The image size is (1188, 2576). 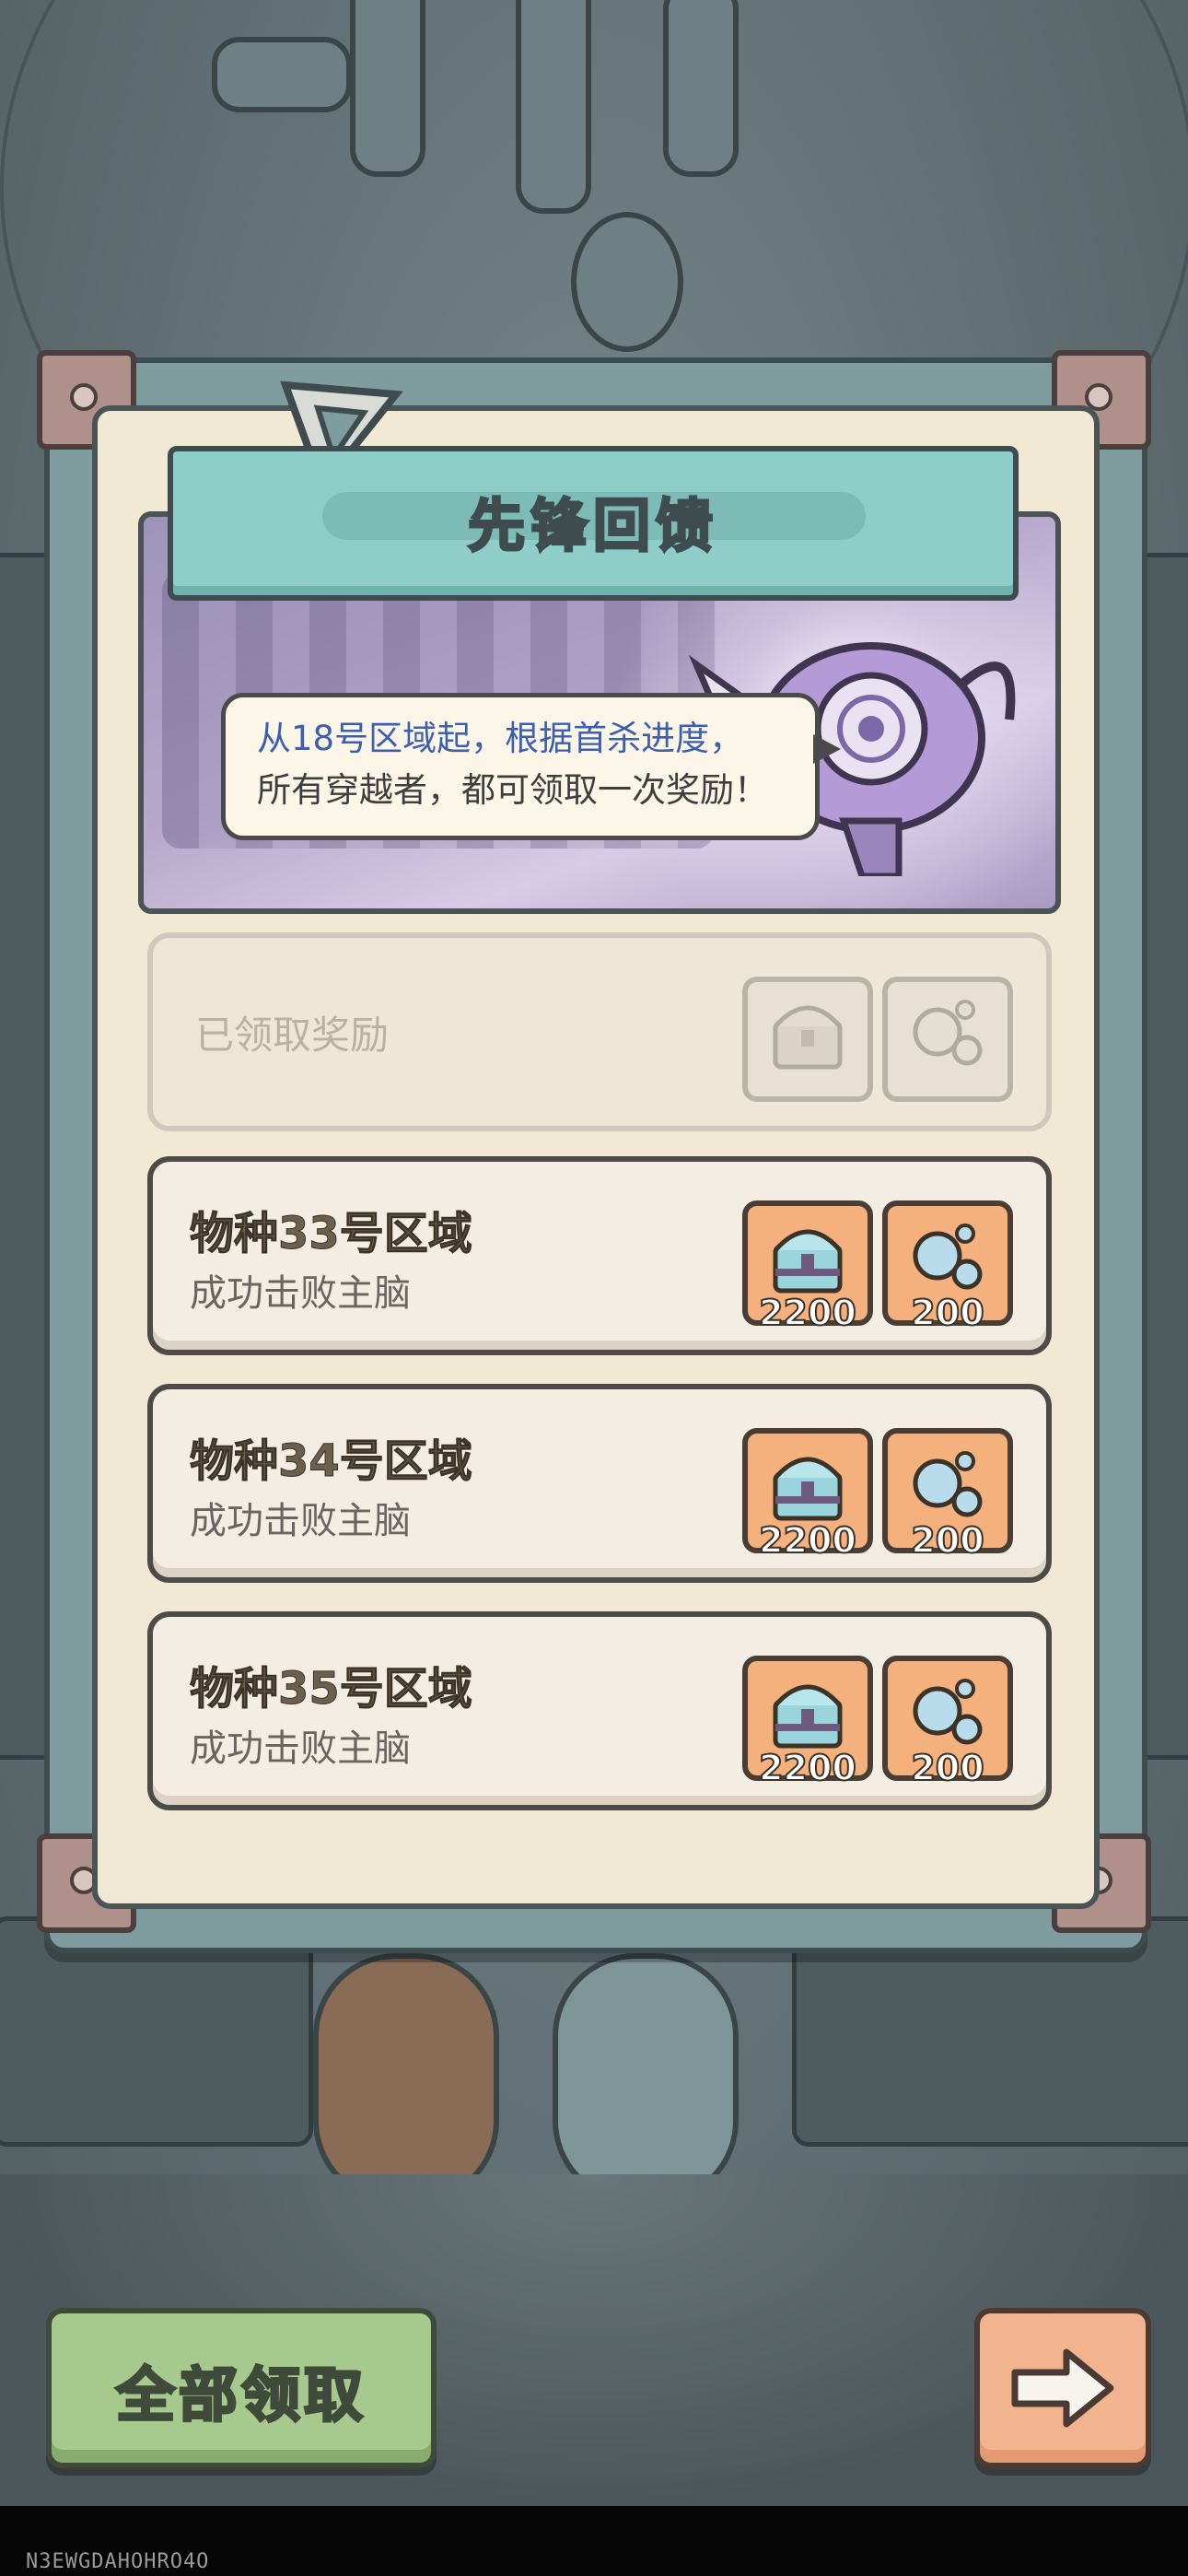 I want to click on claimed-label: 已领取奖励, so click(x=292, y=1035).